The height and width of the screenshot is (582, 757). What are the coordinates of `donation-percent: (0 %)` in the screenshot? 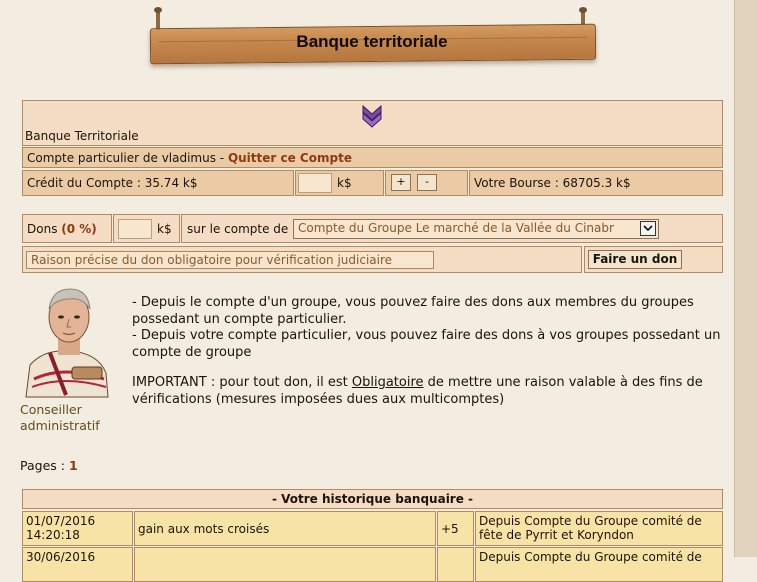 It's located at (79, 228).